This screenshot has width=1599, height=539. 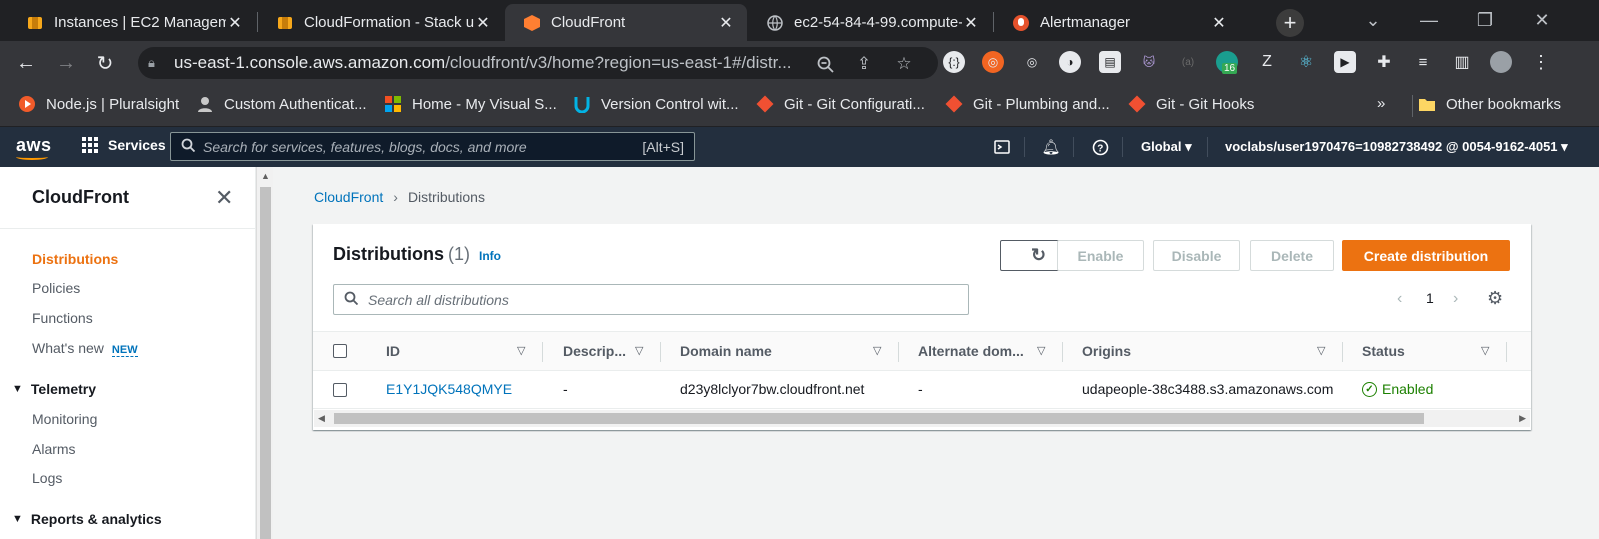 What do you see at coordinates (1100, 255) in the screenshot?
I see `enable-button: Enable` at bounding box center [1100, 255].